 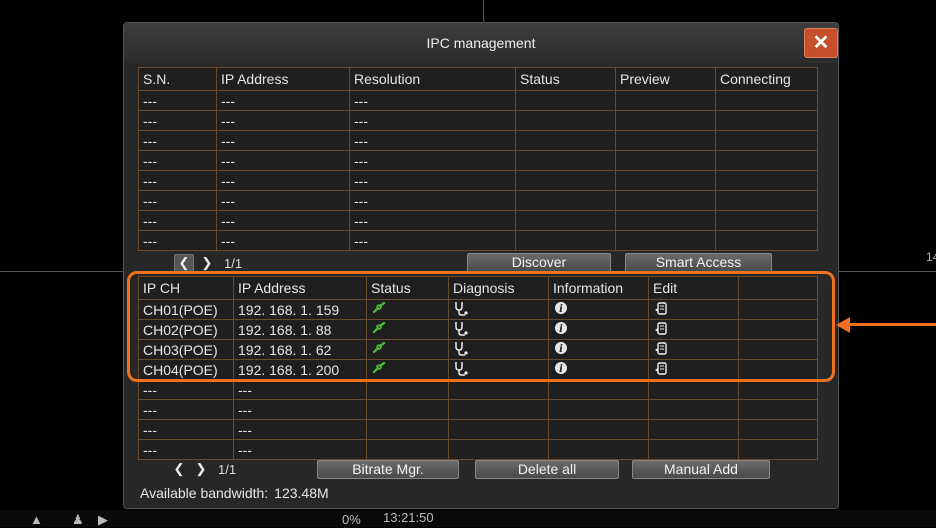 What do you see at coordinates (407, 449) in the screenshot?
I see `channel-status-cell` at bounding box center [407, 449].